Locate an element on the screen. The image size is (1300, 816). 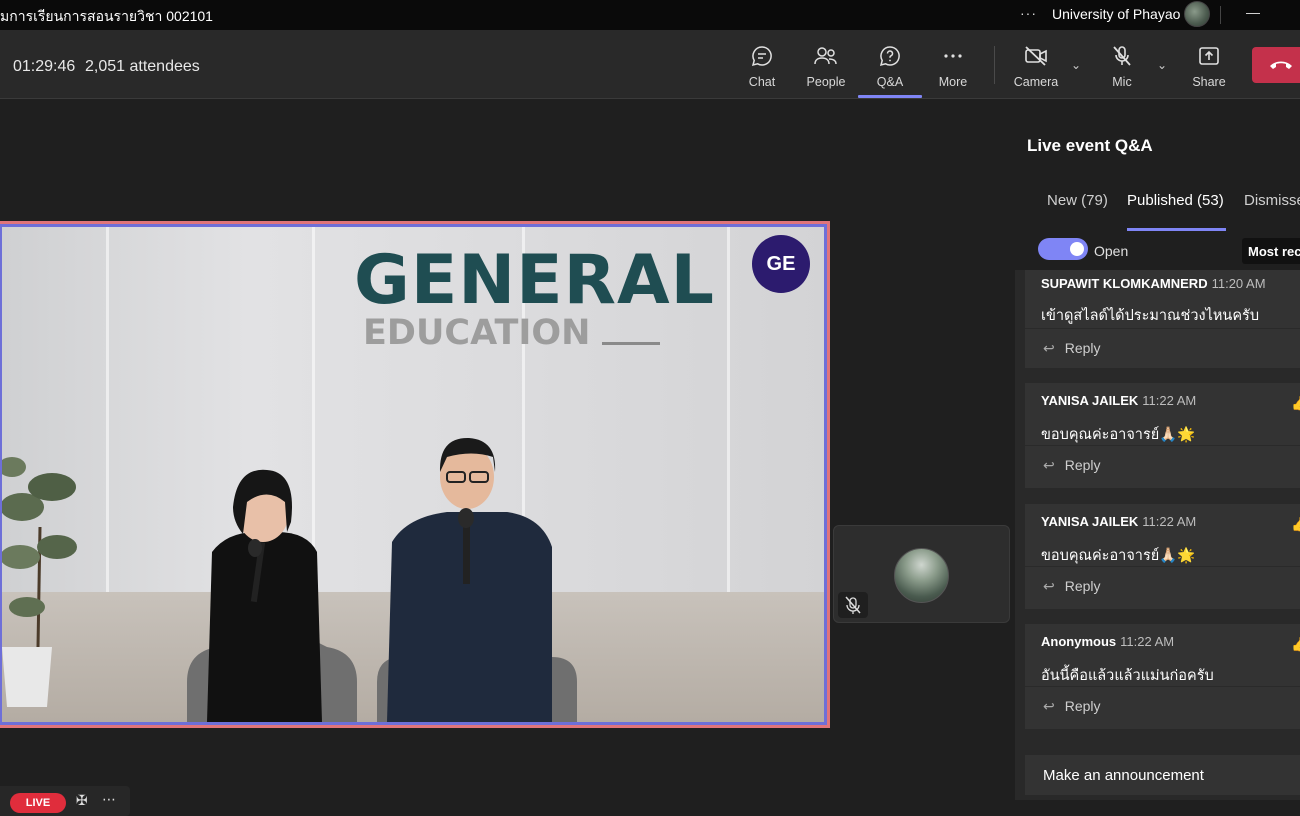
participant-avatar is located at coordinates (921, 575).